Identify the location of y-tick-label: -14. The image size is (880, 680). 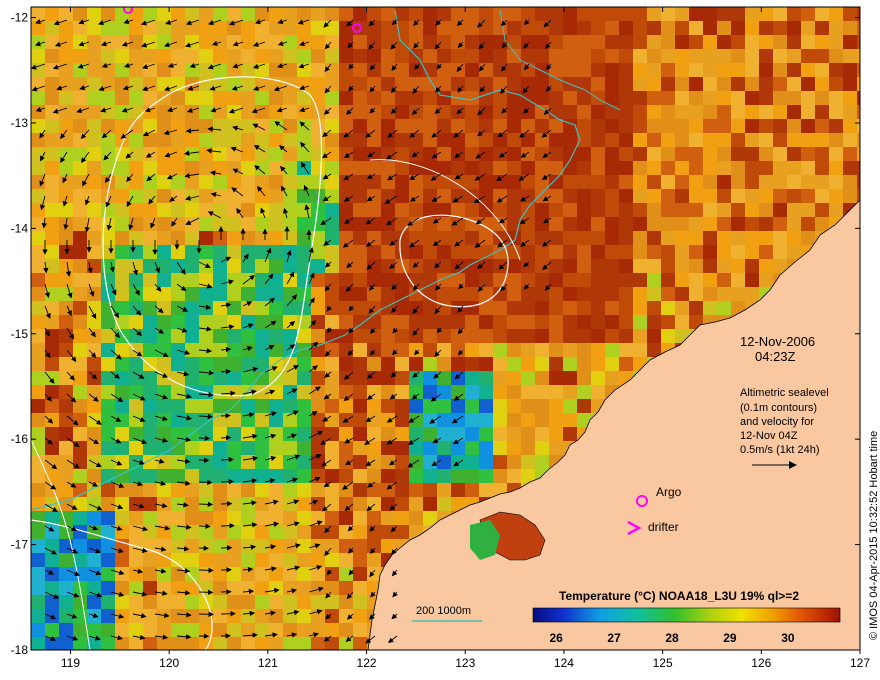
(20, 228).